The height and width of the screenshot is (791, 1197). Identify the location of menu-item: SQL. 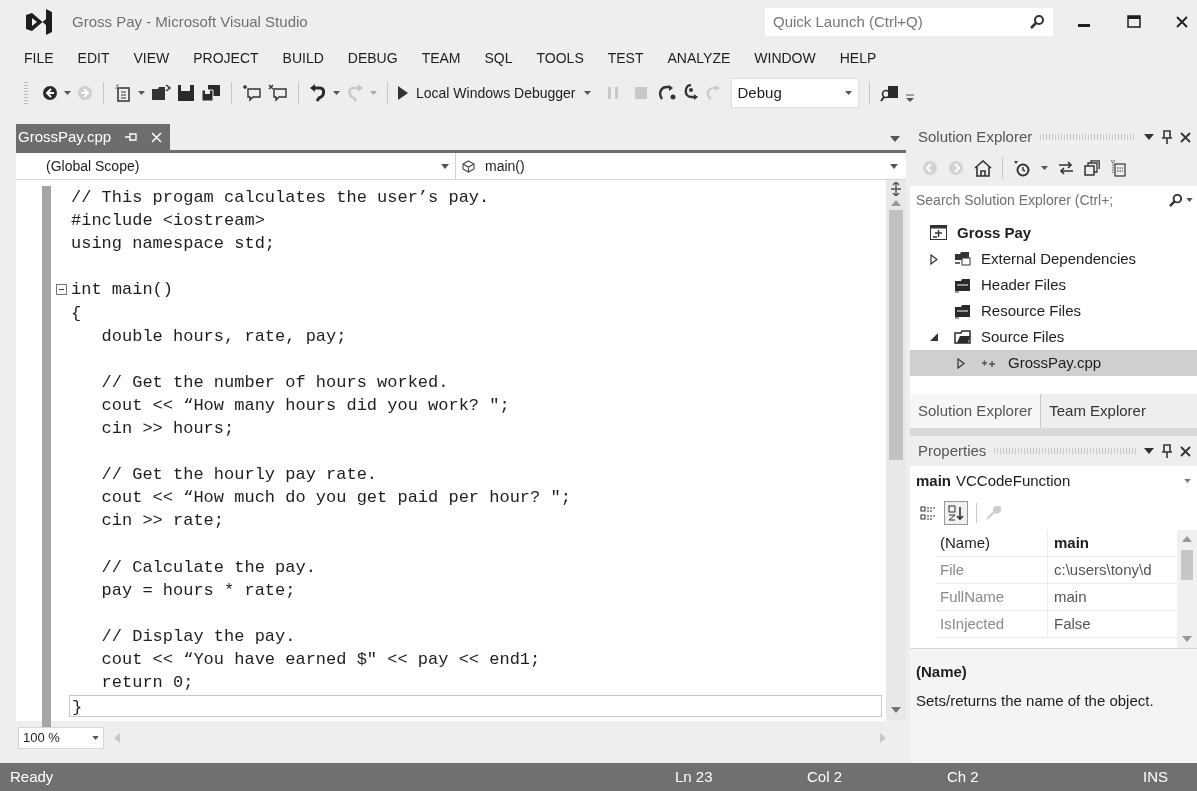
(498, 58).